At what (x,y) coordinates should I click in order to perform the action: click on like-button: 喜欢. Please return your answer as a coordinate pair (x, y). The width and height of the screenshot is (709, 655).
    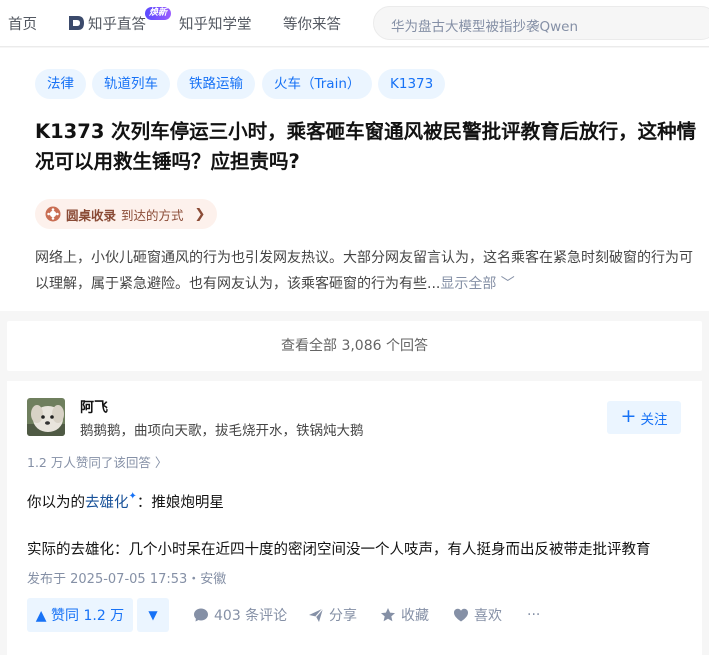
    Looking at the image, I should click on (477, 615).